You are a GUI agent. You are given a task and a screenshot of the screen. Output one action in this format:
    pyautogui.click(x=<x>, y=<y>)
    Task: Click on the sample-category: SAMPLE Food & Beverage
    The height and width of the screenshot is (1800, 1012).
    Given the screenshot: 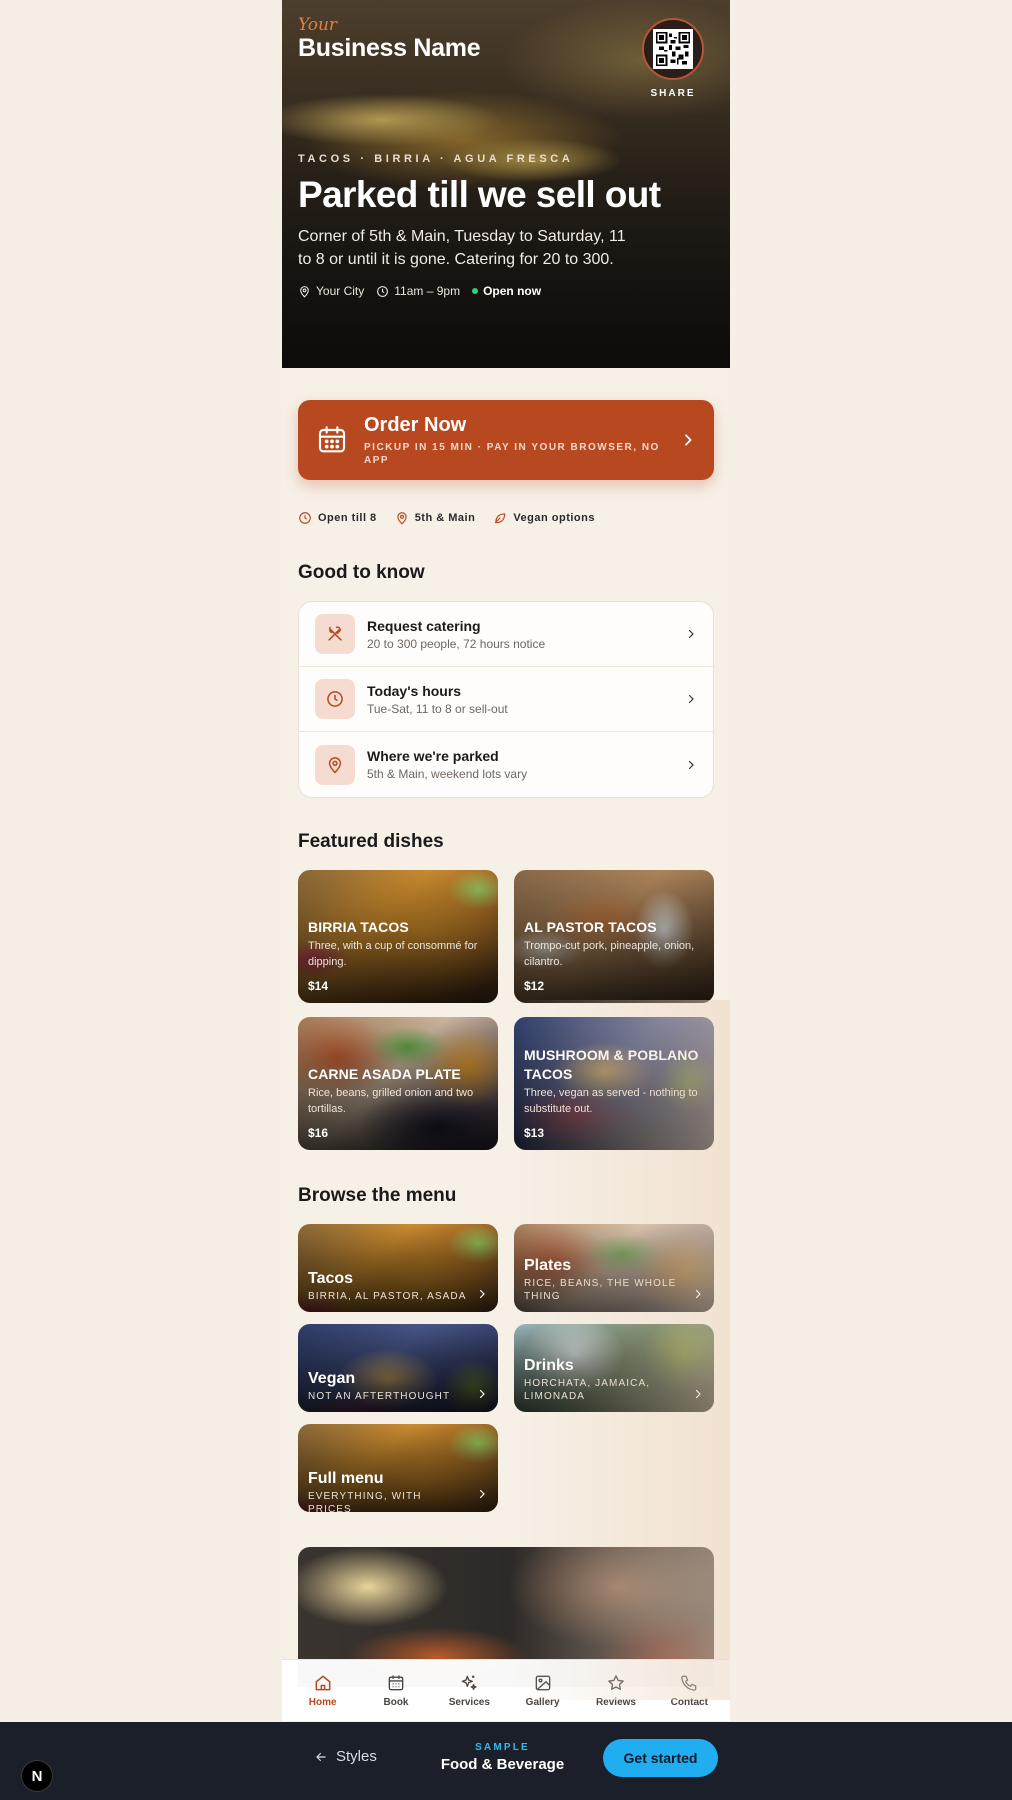 What is the action you would take?
    pyautogui.click(x=502, y=1757)
    